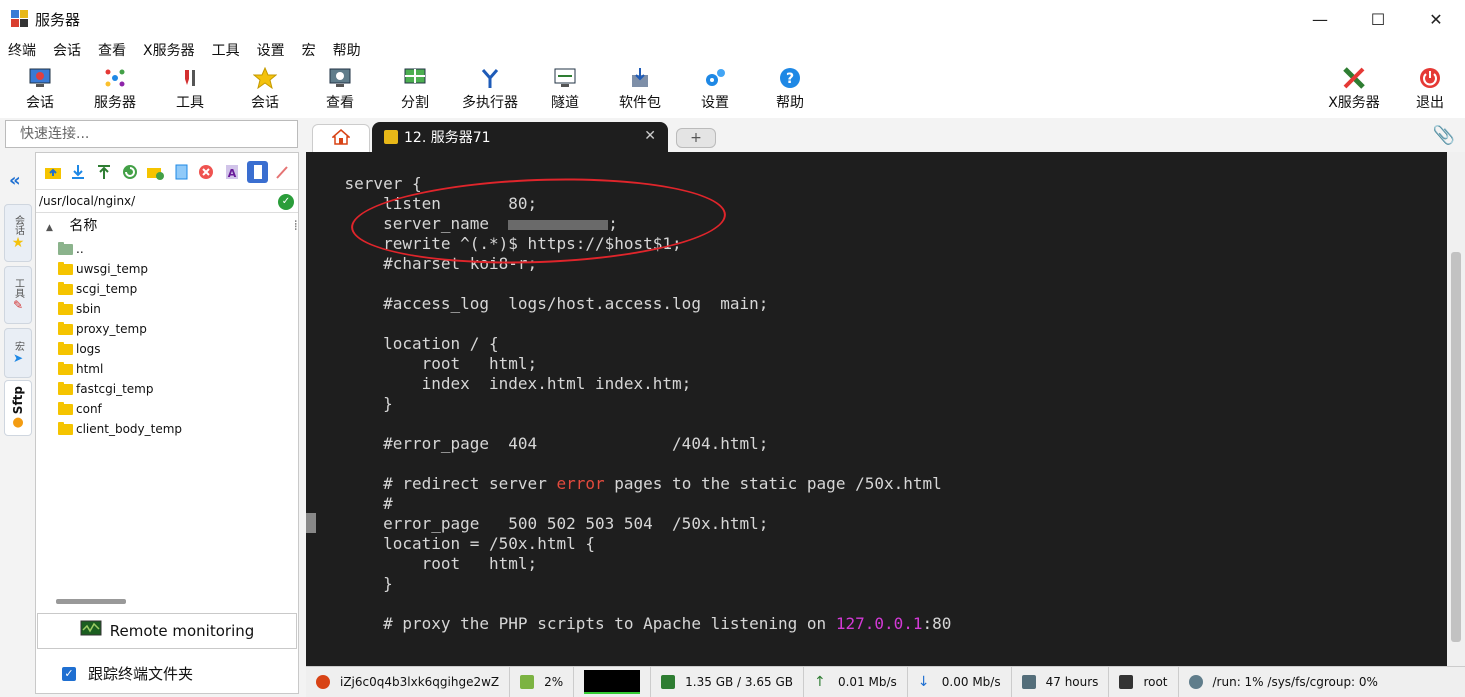 The image size is (1465, 697). Describe the element at coordinates (1378, 19) in the screenshot. I see `maximize-button: ☐` at that location.